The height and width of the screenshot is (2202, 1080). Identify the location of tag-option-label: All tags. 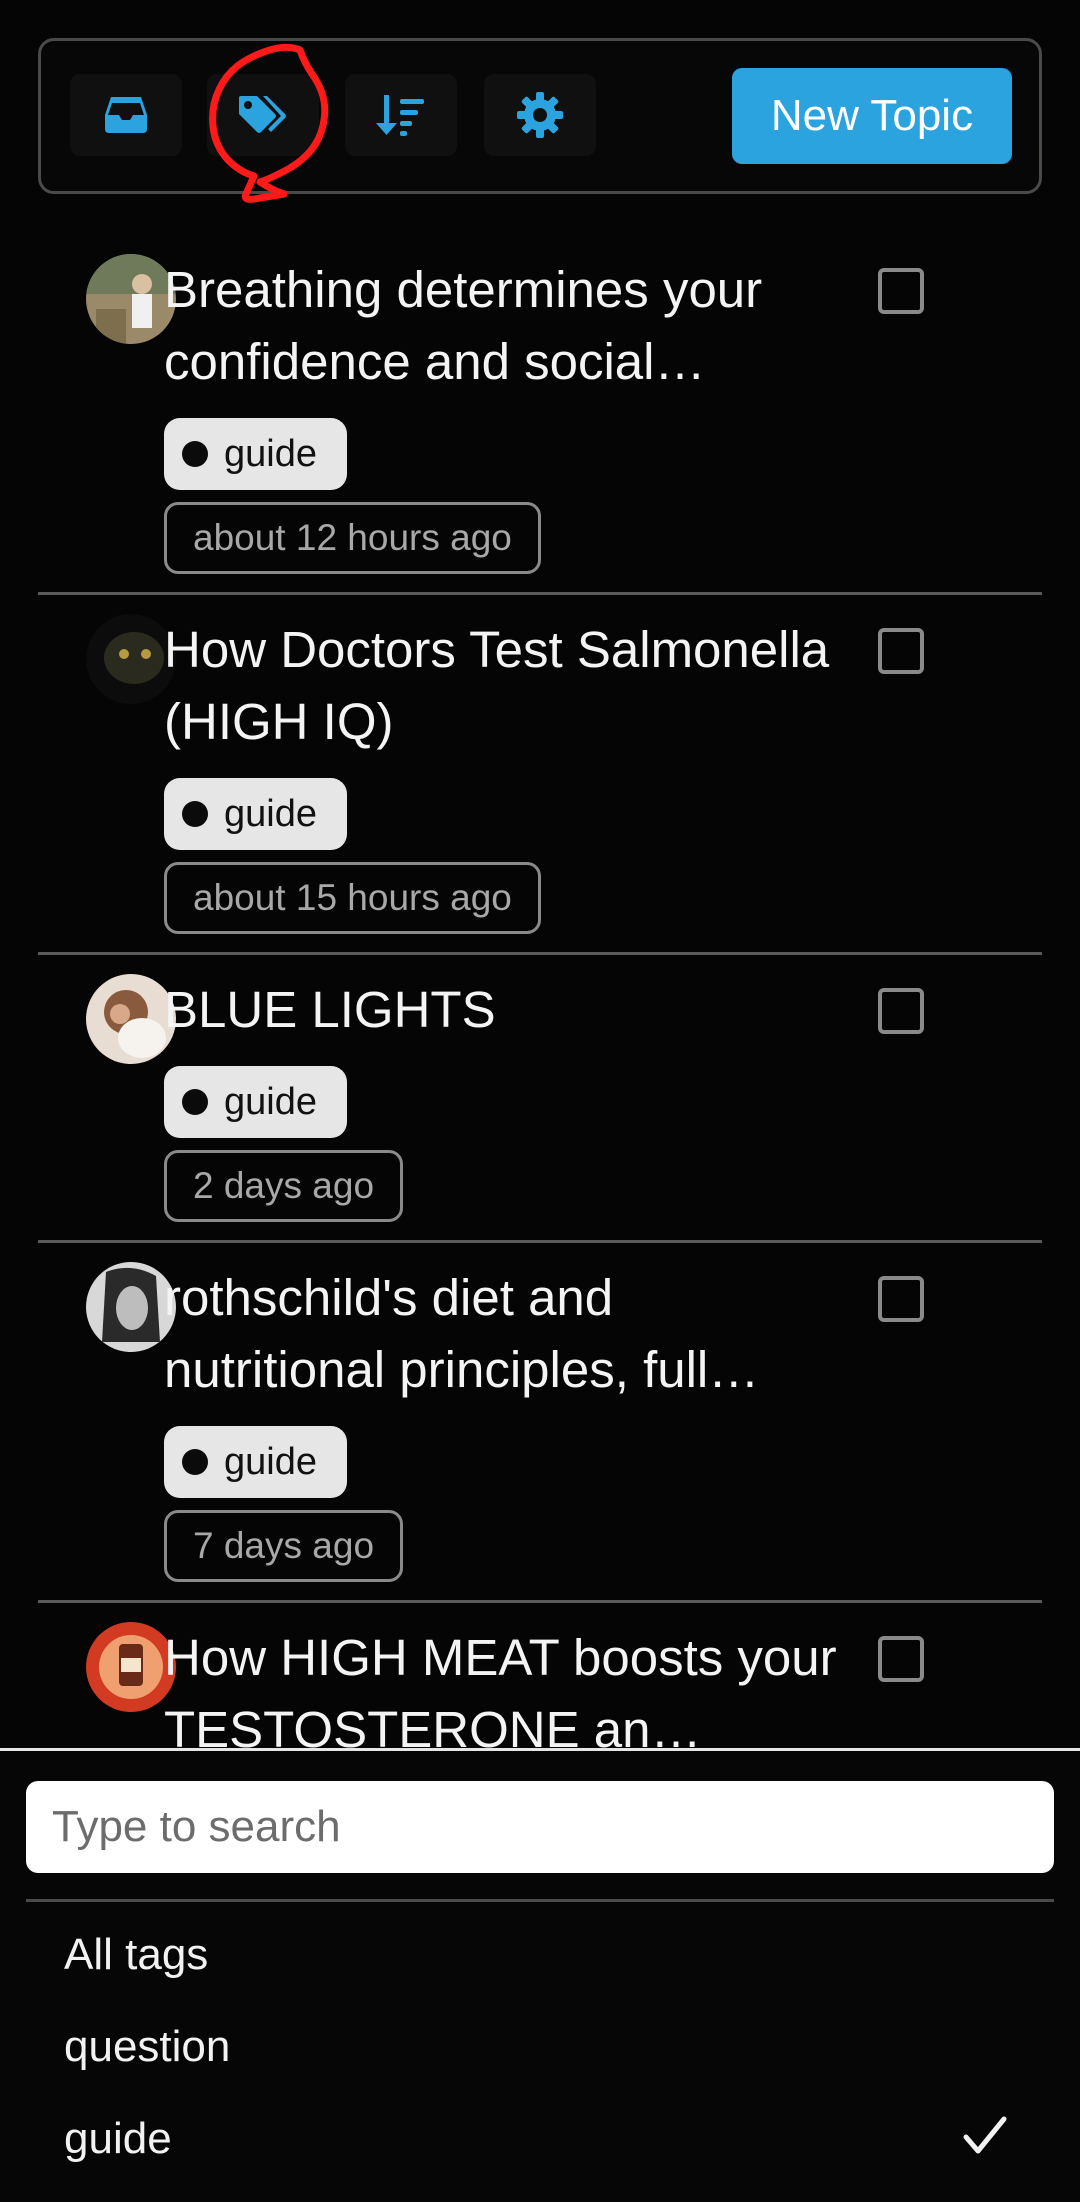
(136, 1954).